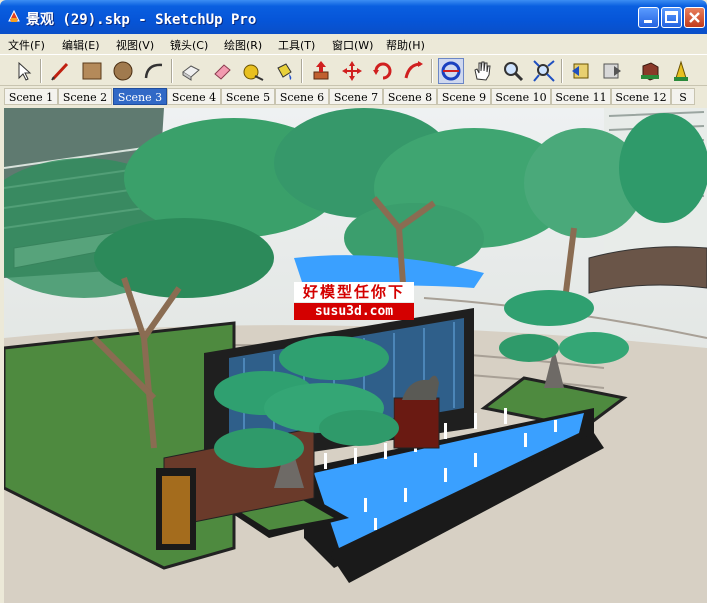 The height and width of the screenshot is (603, 707). Describe the element at coordinates (248, 96) in the screenshot. I see `tab-scene-5: Scene 5` at that location.